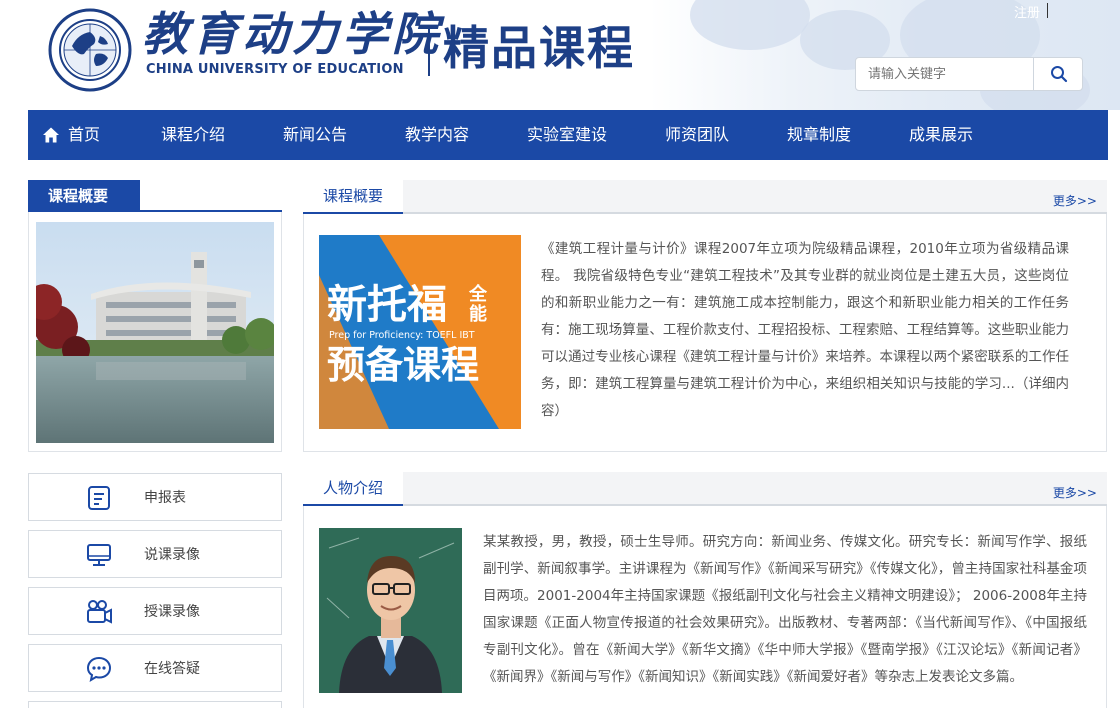  Describe the element at coordinates (99, 498) in the screenshot. I see `document-icon` at that location.